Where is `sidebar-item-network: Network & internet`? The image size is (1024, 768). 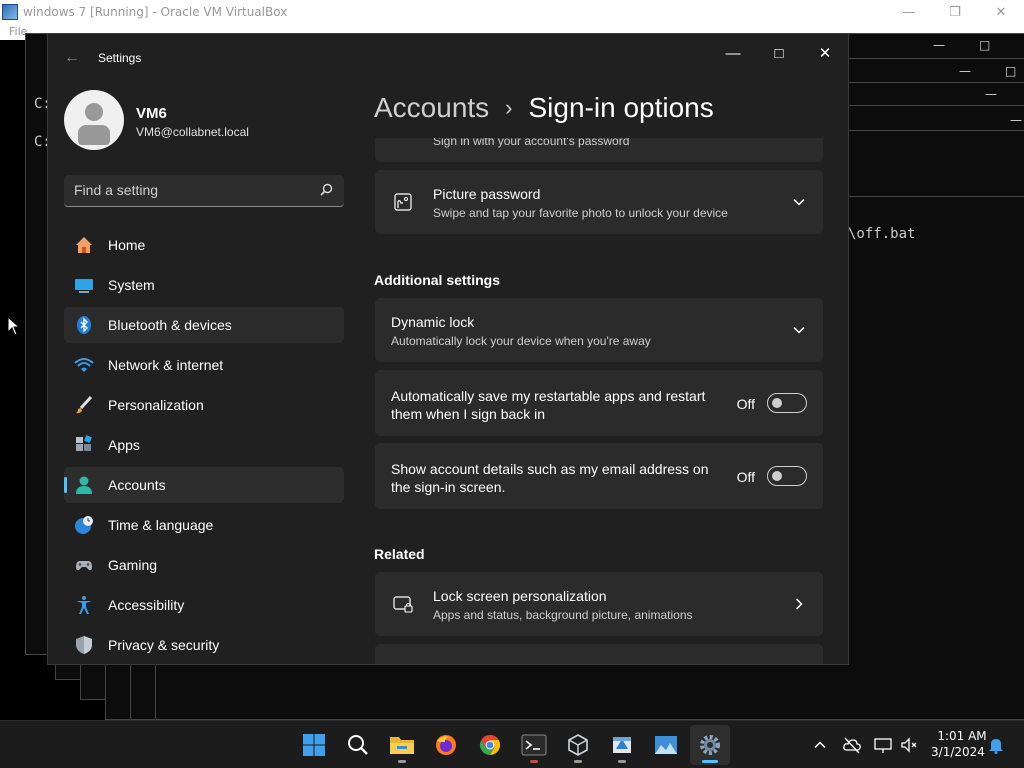 sidebar-item-network: Network & internet is located at coordinates (204, 365).